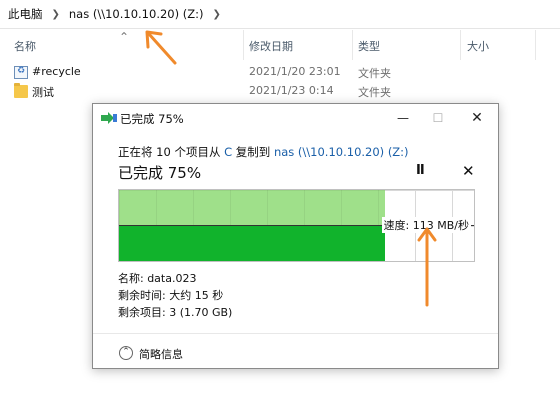  I want to click on destination-link: nas (\\10.10.10.20) (Z:), so click(341, 152).